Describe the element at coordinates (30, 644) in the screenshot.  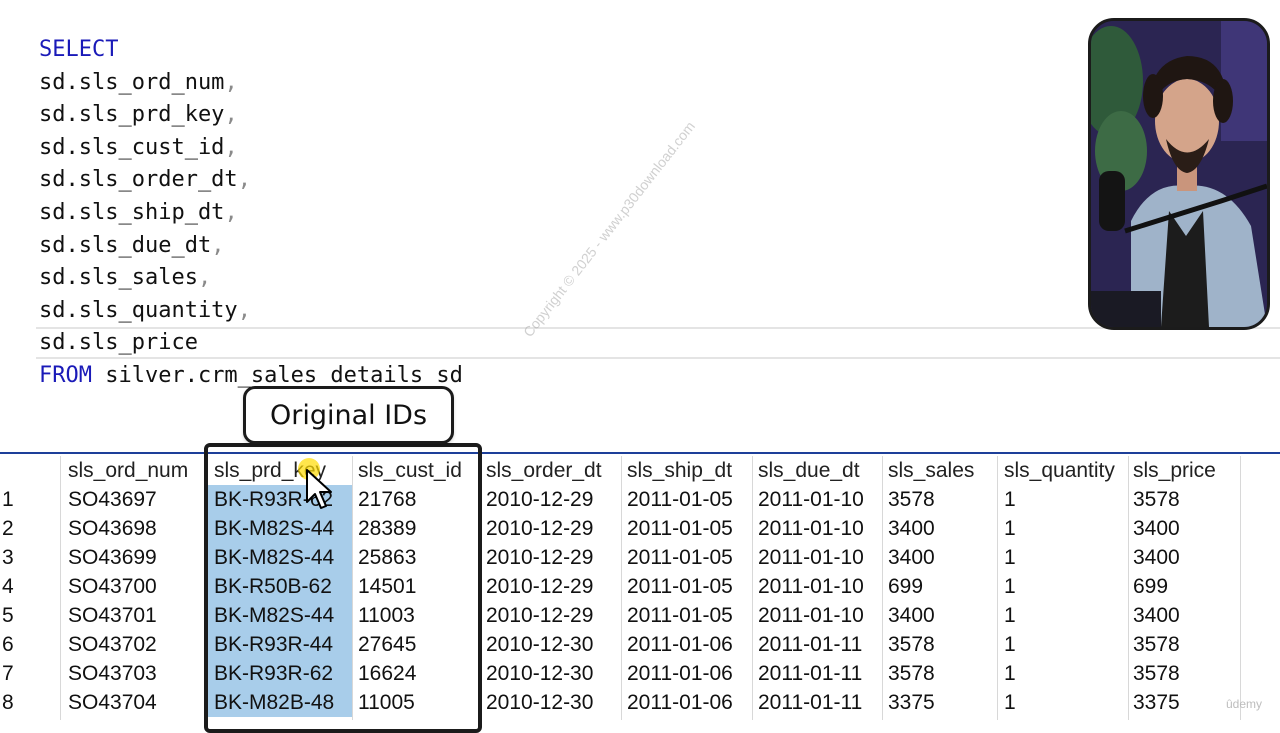
I see `cell-row-number: 6` at that location.